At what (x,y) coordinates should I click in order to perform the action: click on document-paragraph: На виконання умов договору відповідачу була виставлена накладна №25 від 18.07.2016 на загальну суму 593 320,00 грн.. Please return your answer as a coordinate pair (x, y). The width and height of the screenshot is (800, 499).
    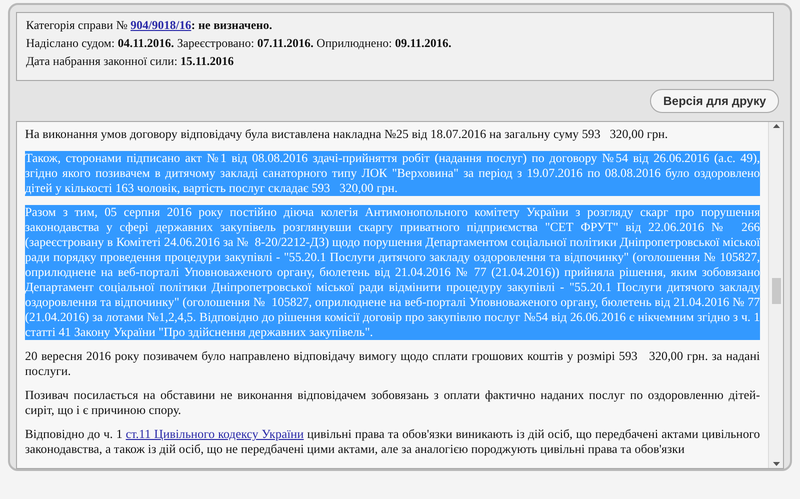
    Looking at the image, I should click on (347, 134).